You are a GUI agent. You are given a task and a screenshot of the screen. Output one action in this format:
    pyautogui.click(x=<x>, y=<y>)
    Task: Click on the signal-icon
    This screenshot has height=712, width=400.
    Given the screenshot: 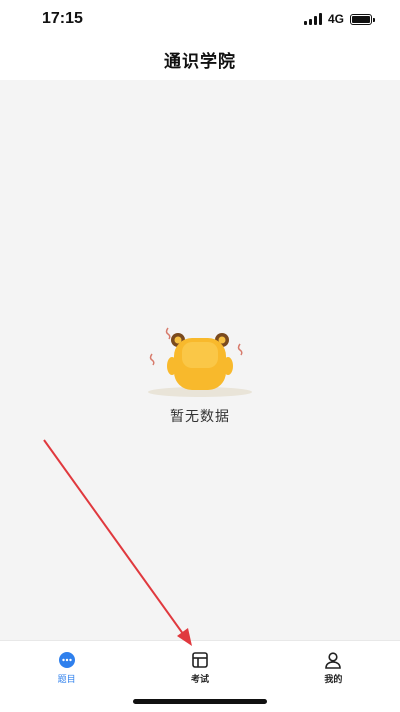 What is the action you would take?
    pyautogui.click(x=312, y=19)
    